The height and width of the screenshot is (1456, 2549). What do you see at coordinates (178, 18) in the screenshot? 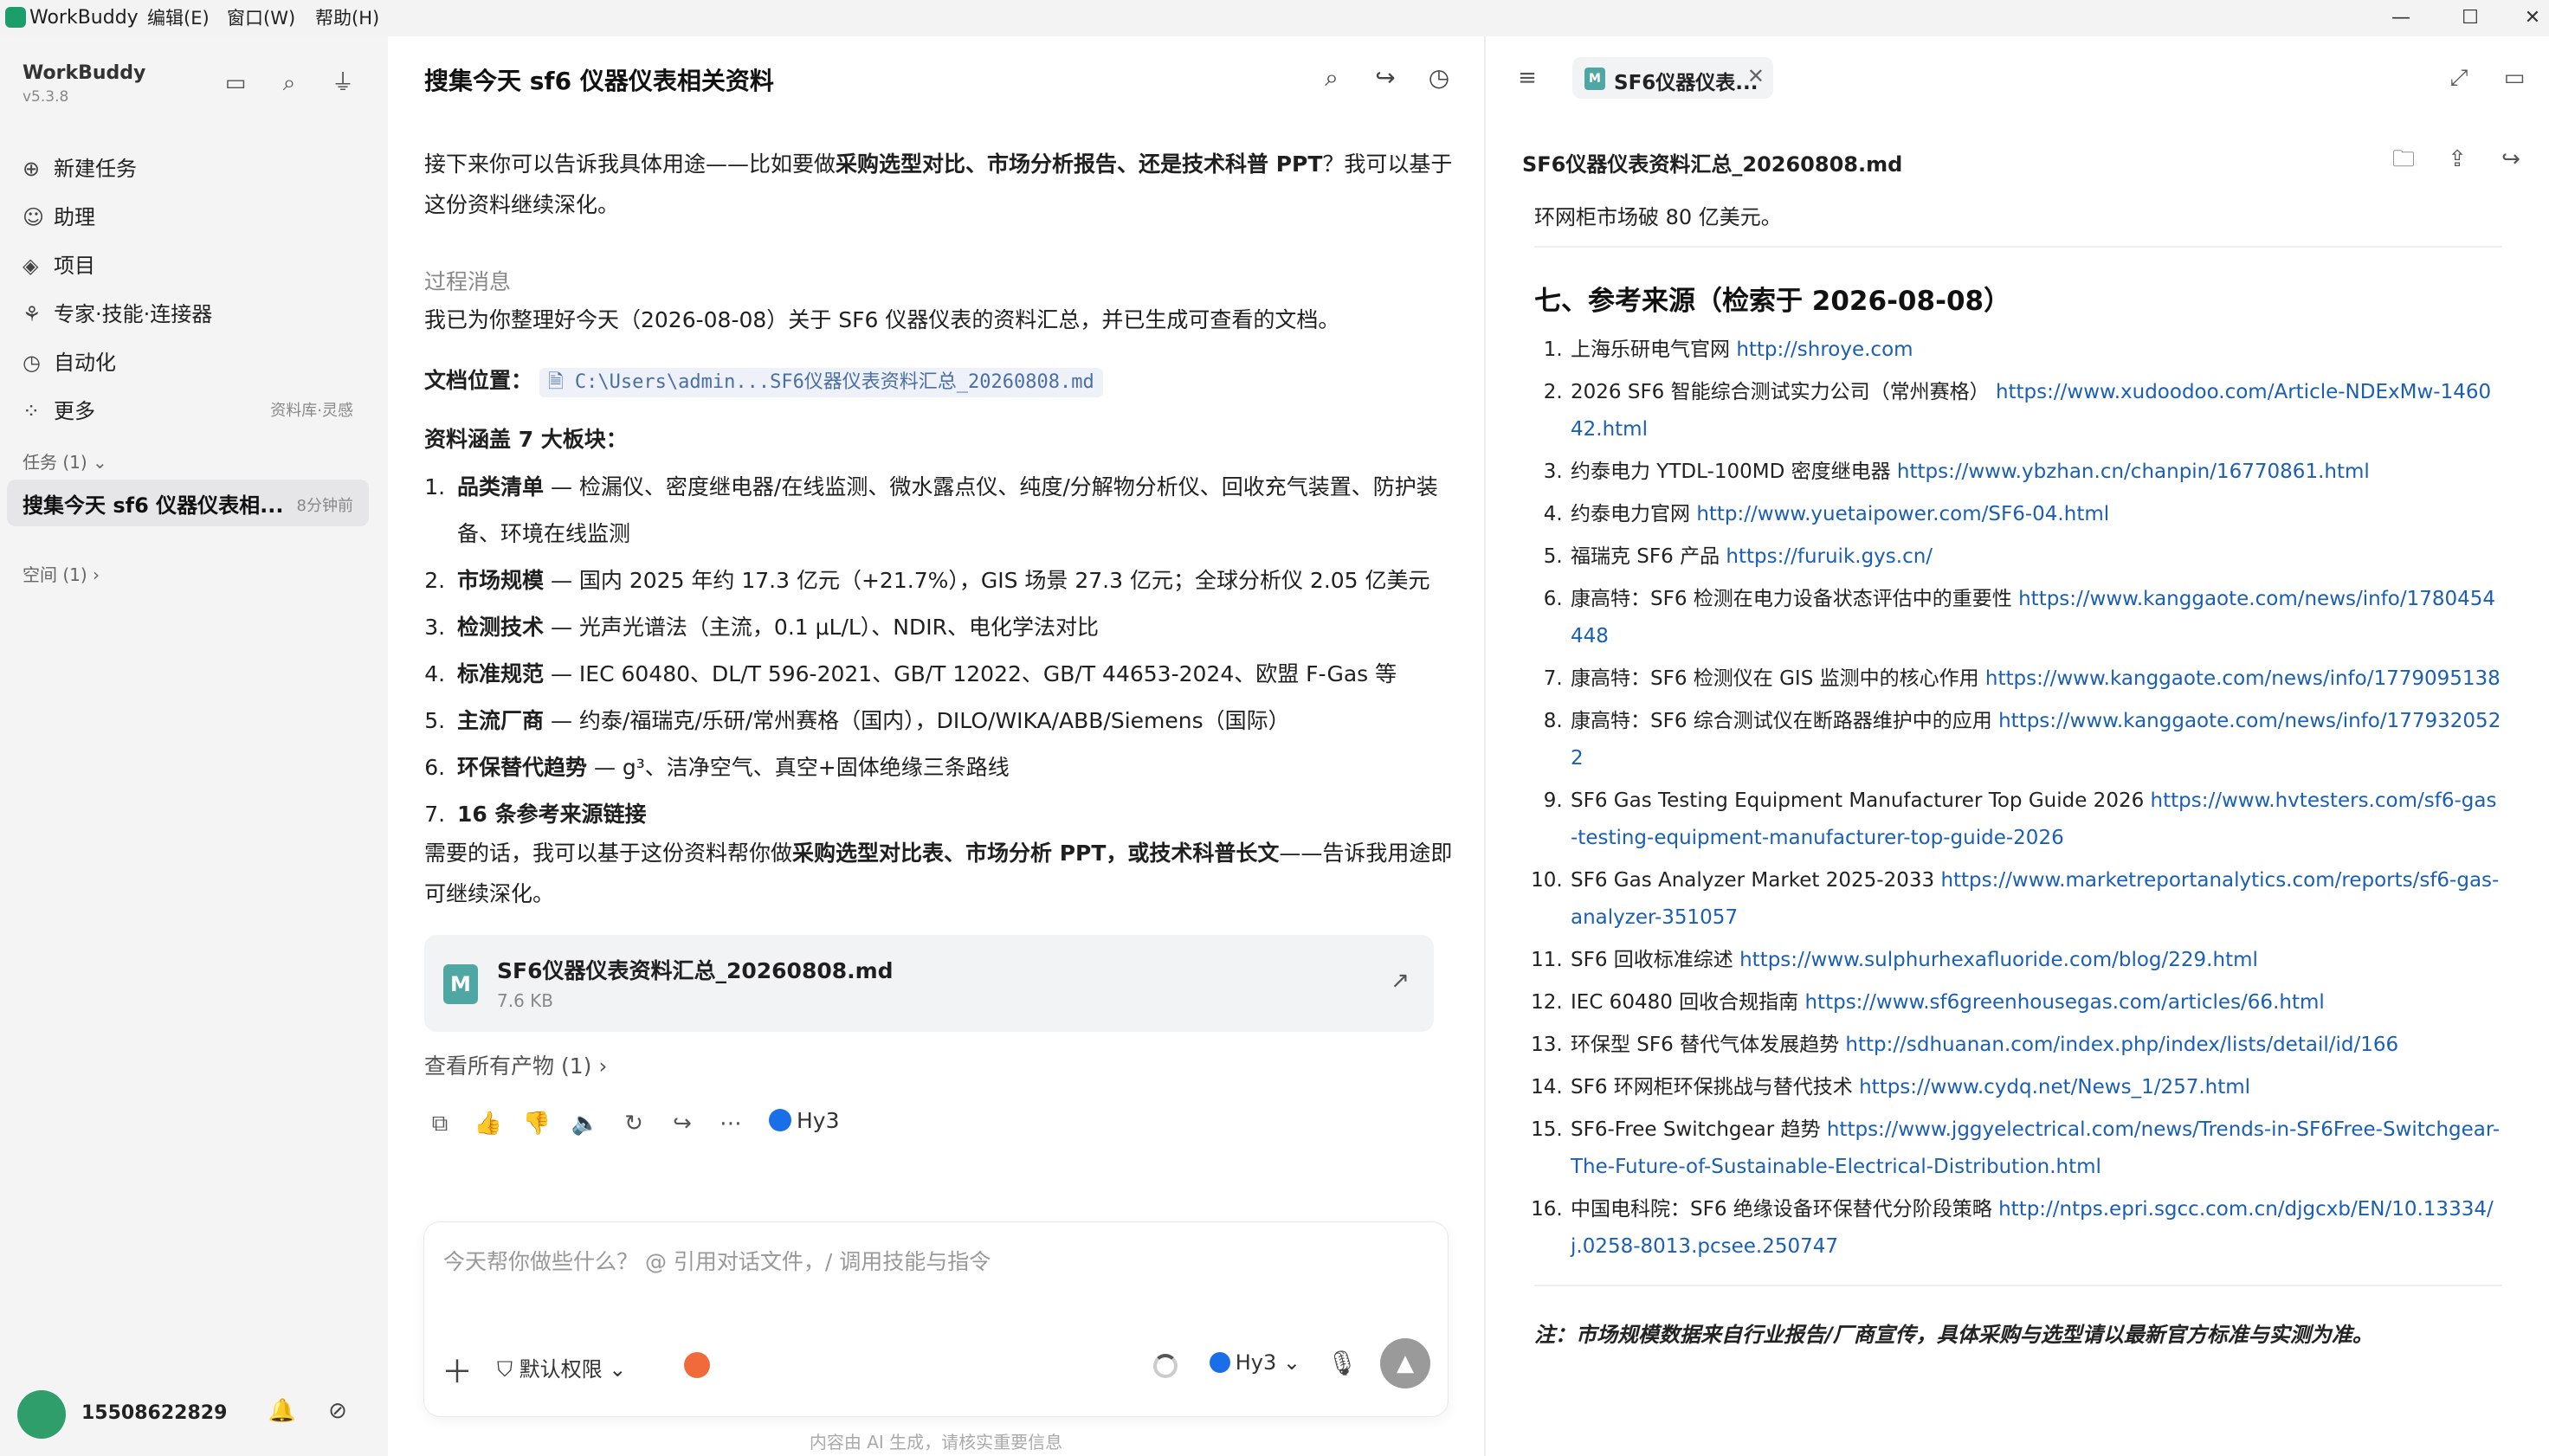
I see `menu-edit: 编辑(E)` at bounding box center [178, 18].